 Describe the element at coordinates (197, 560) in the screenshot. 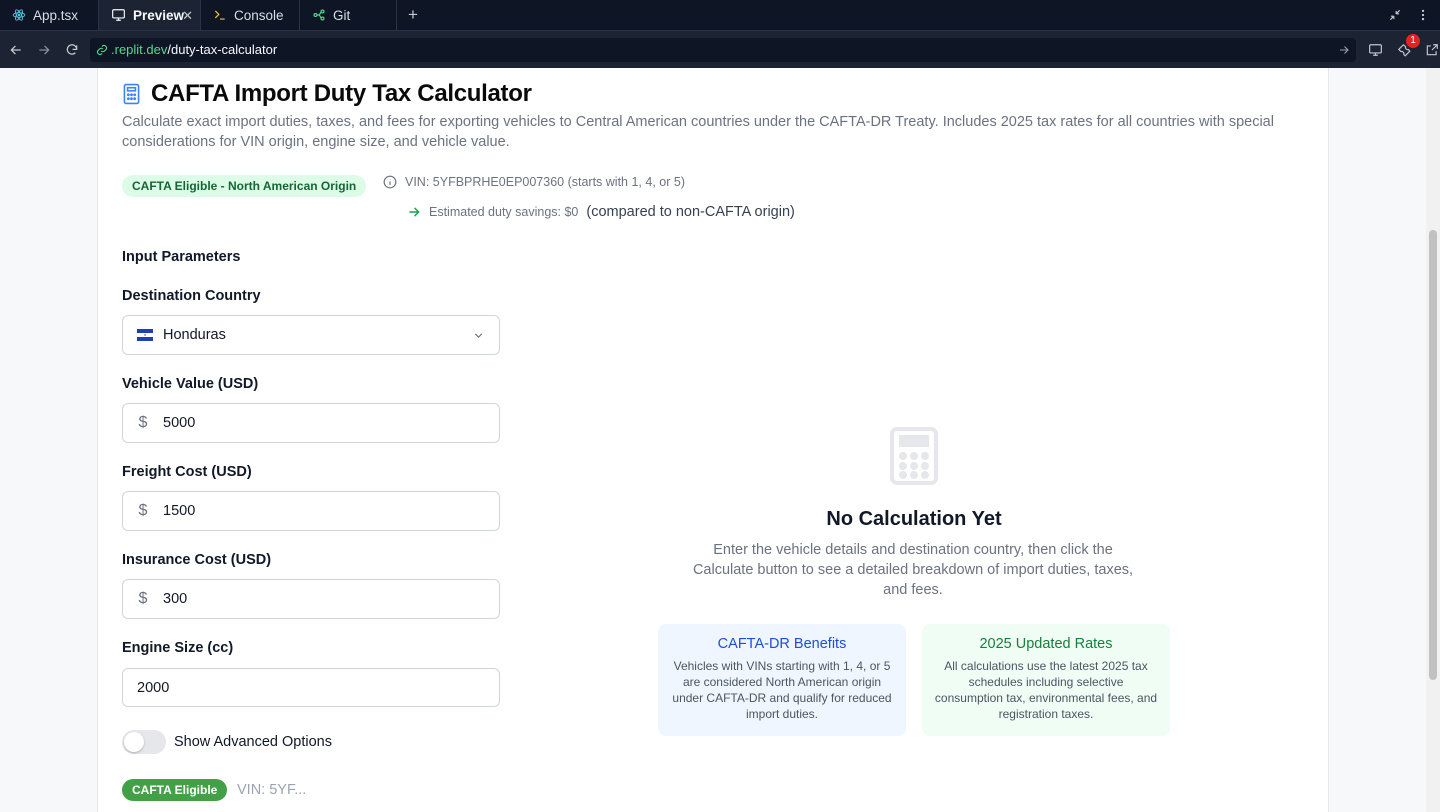

I see `insurance-cost-label: Insurance Cost (USD)` at that location.